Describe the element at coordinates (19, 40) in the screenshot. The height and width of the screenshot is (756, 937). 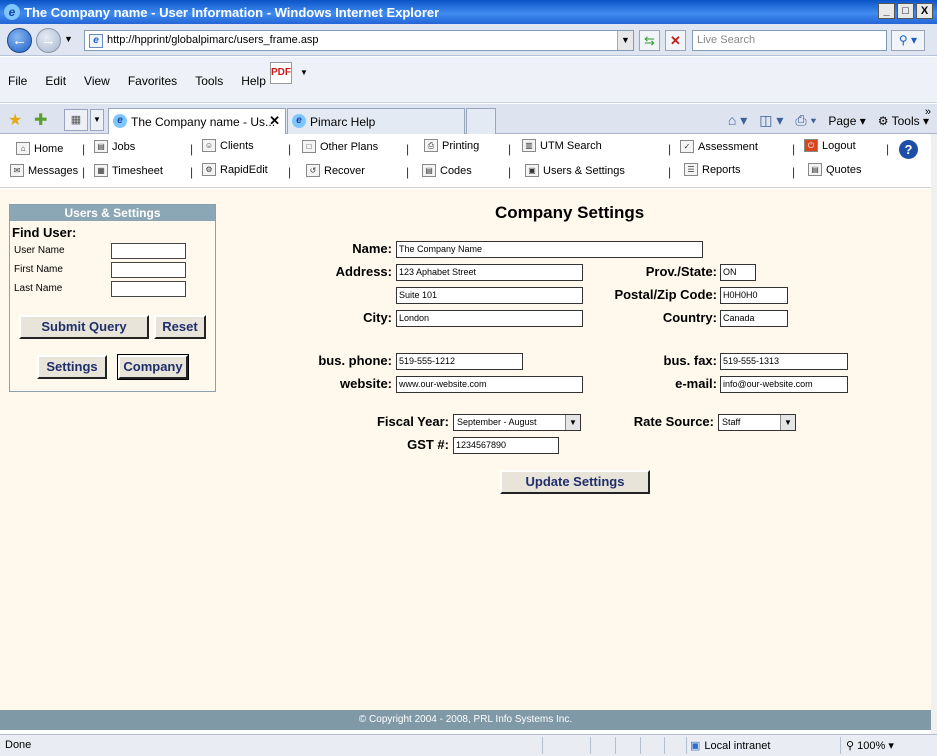
I see `back-button: ←` at that location.